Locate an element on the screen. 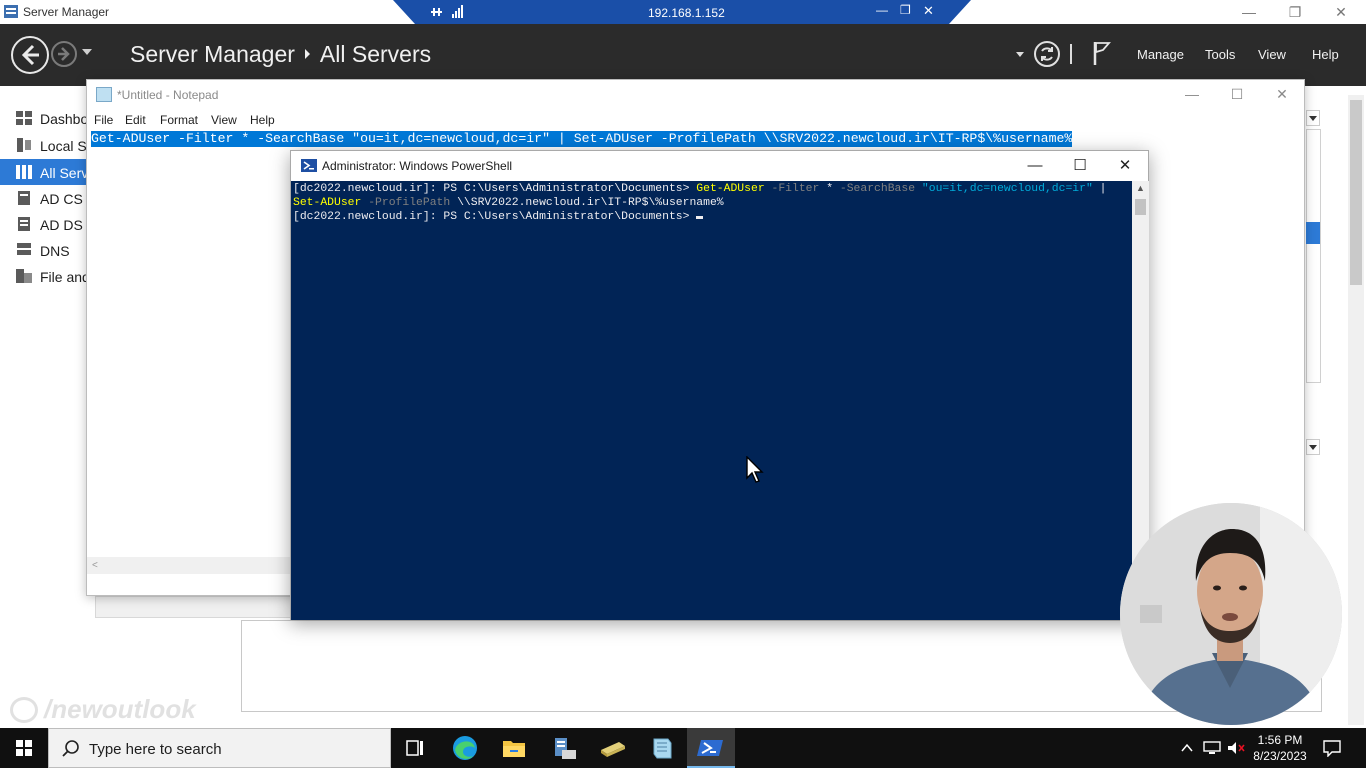 The width and height of the screenshot is (1366, 768). server-manager-scrollbar-thumb is located at coordinates (1356, 192).